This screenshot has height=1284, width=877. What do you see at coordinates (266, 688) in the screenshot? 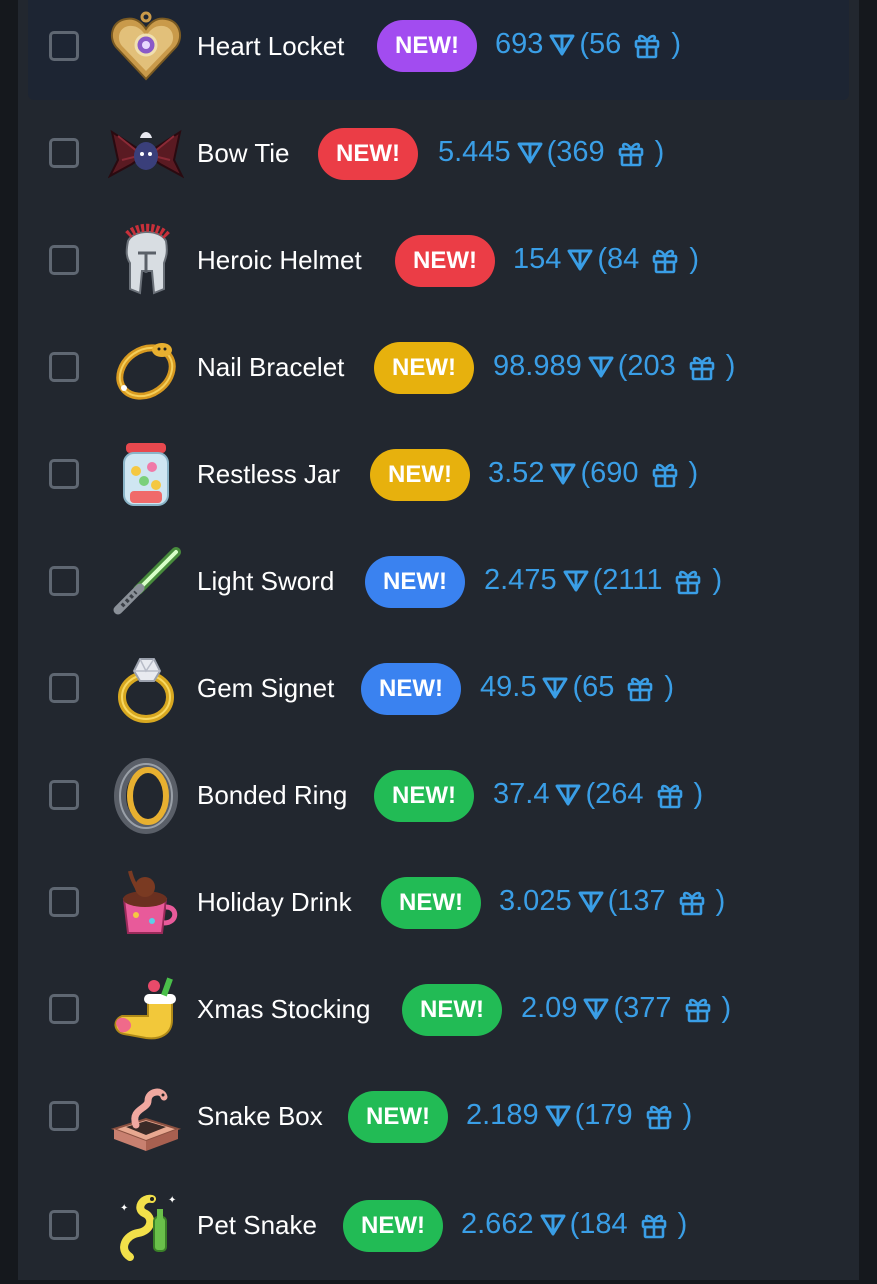
I see `gift-name: Gem Signet` at bounding box center [266, 688].